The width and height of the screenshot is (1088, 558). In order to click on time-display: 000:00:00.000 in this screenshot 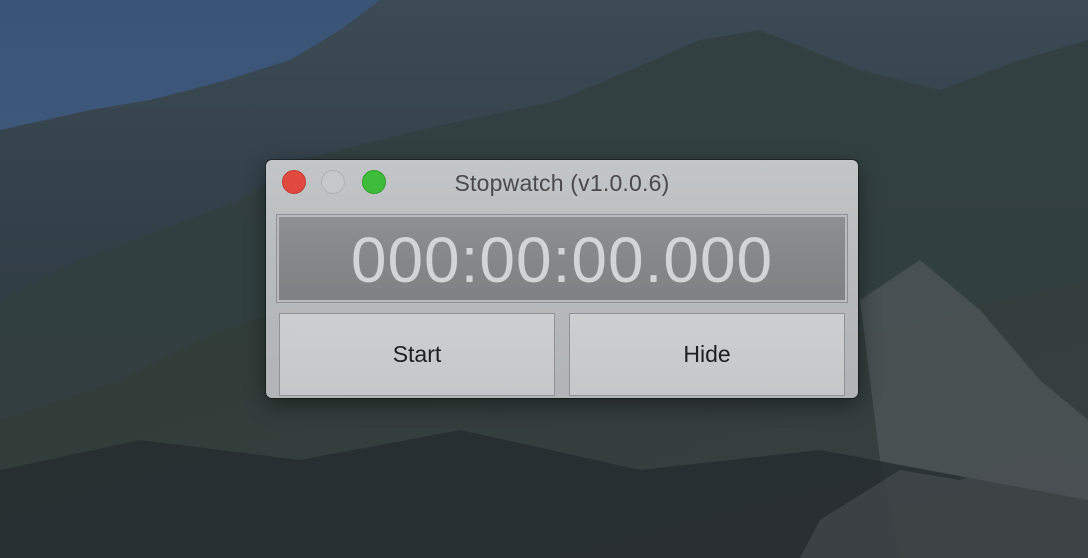, I will do `click(562, 258)`.